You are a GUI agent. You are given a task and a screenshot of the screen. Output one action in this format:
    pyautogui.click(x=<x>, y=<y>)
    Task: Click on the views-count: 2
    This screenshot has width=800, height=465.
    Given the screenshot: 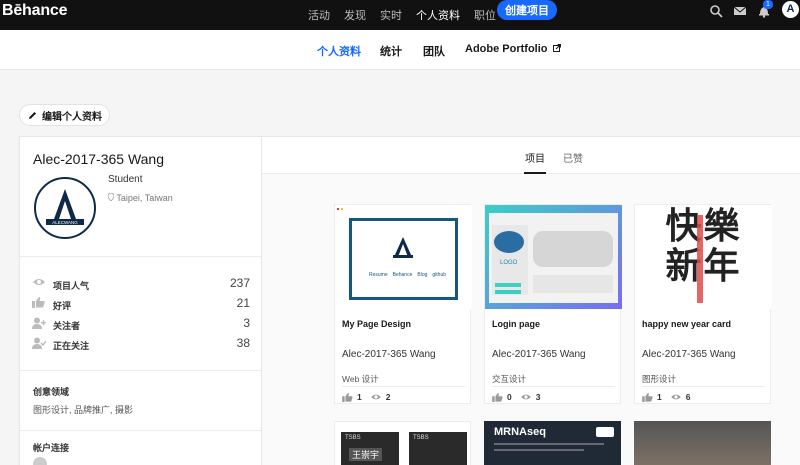 What is the action you would take?
    pyautogui.click(x=388, y=397)
    